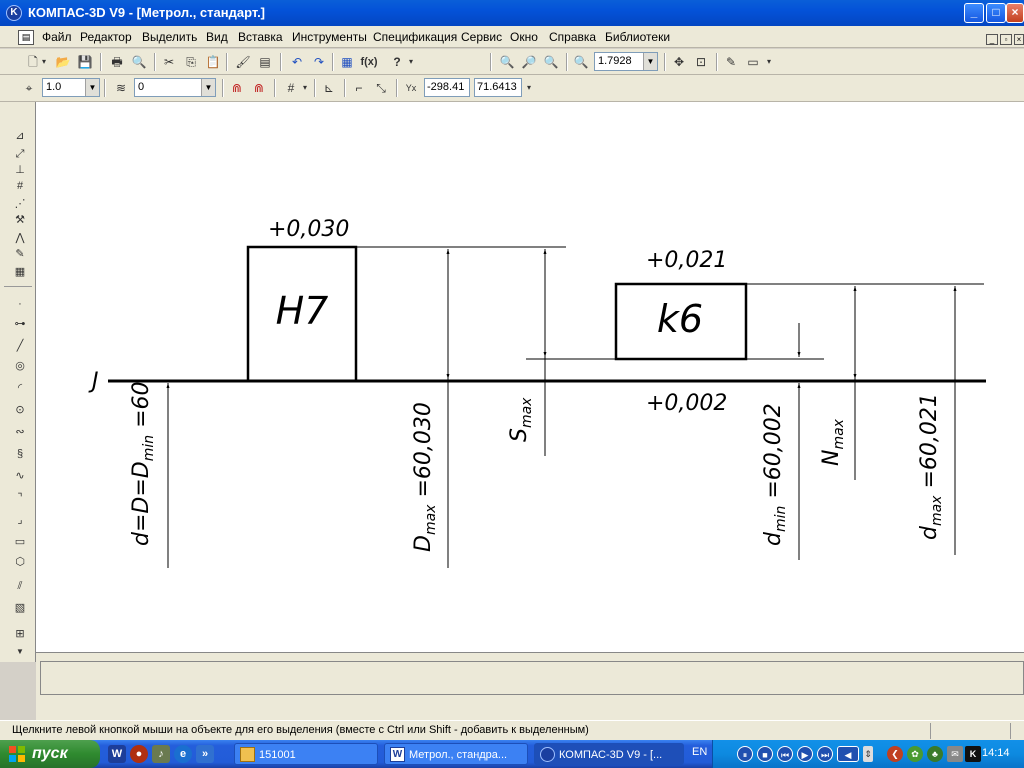 Image resolution: width=1024 pixels, height=768 pixels. What do you see at coordinates (996, 753) in the screenshot?
I see `clock: 14:14` at bounding box center [996, 753].